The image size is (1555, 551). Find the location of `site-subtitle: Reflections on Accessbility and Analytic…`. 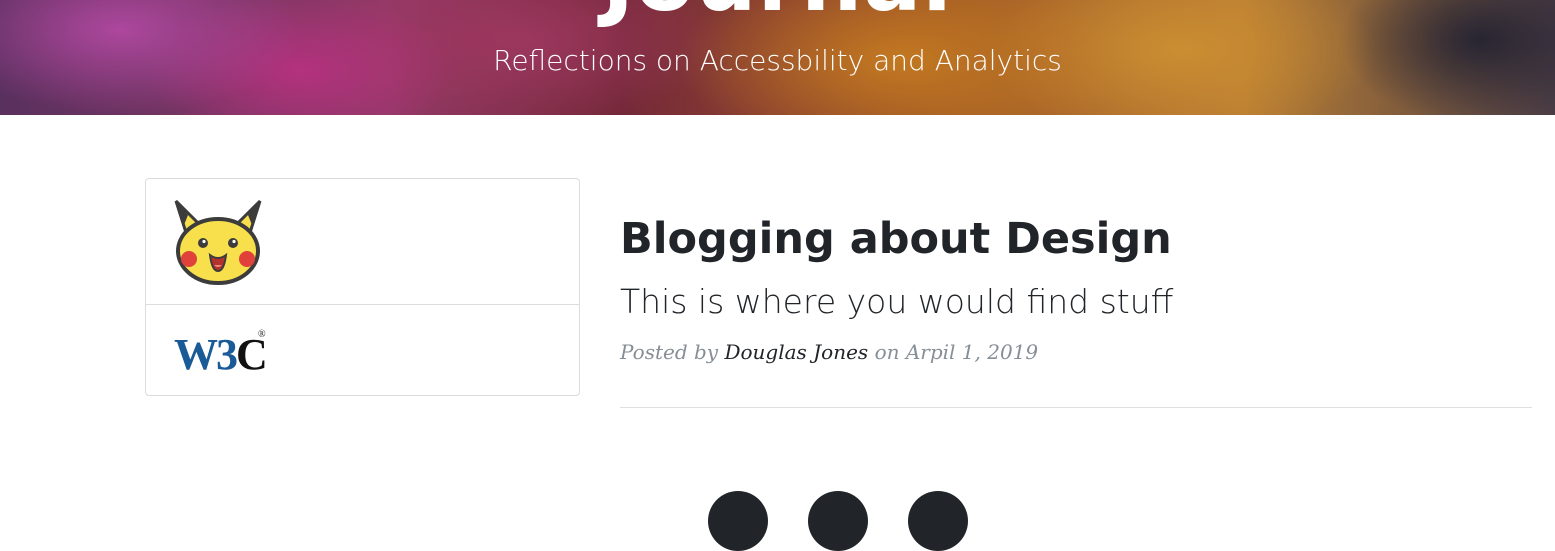

site-subtitle: Reflections on Accessbility and Analytic… is located at coordinates (777, 60).